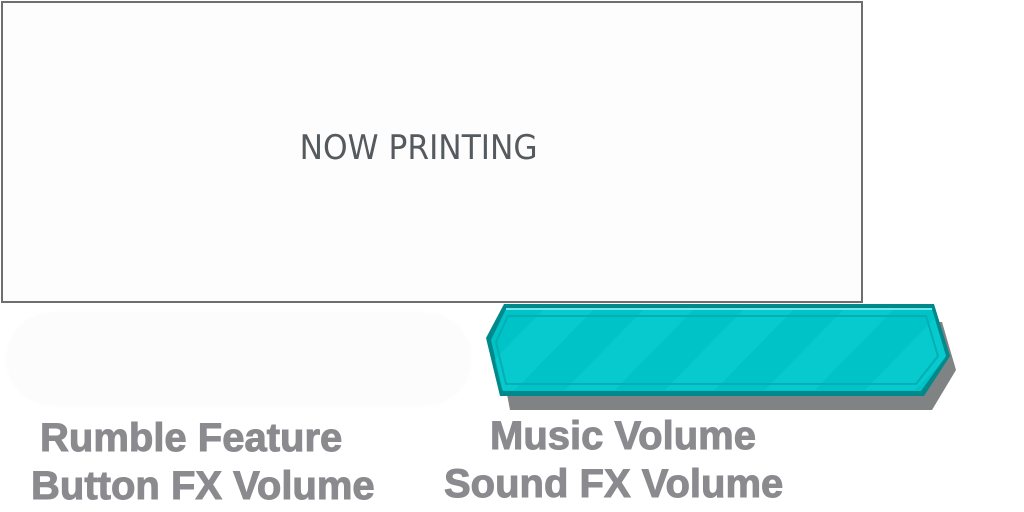 The image size is (1024, 512). What do you see at coordinates (721, 358) in the screenshot?
I see `music-volume-bar` at bounding box center [721, 358].